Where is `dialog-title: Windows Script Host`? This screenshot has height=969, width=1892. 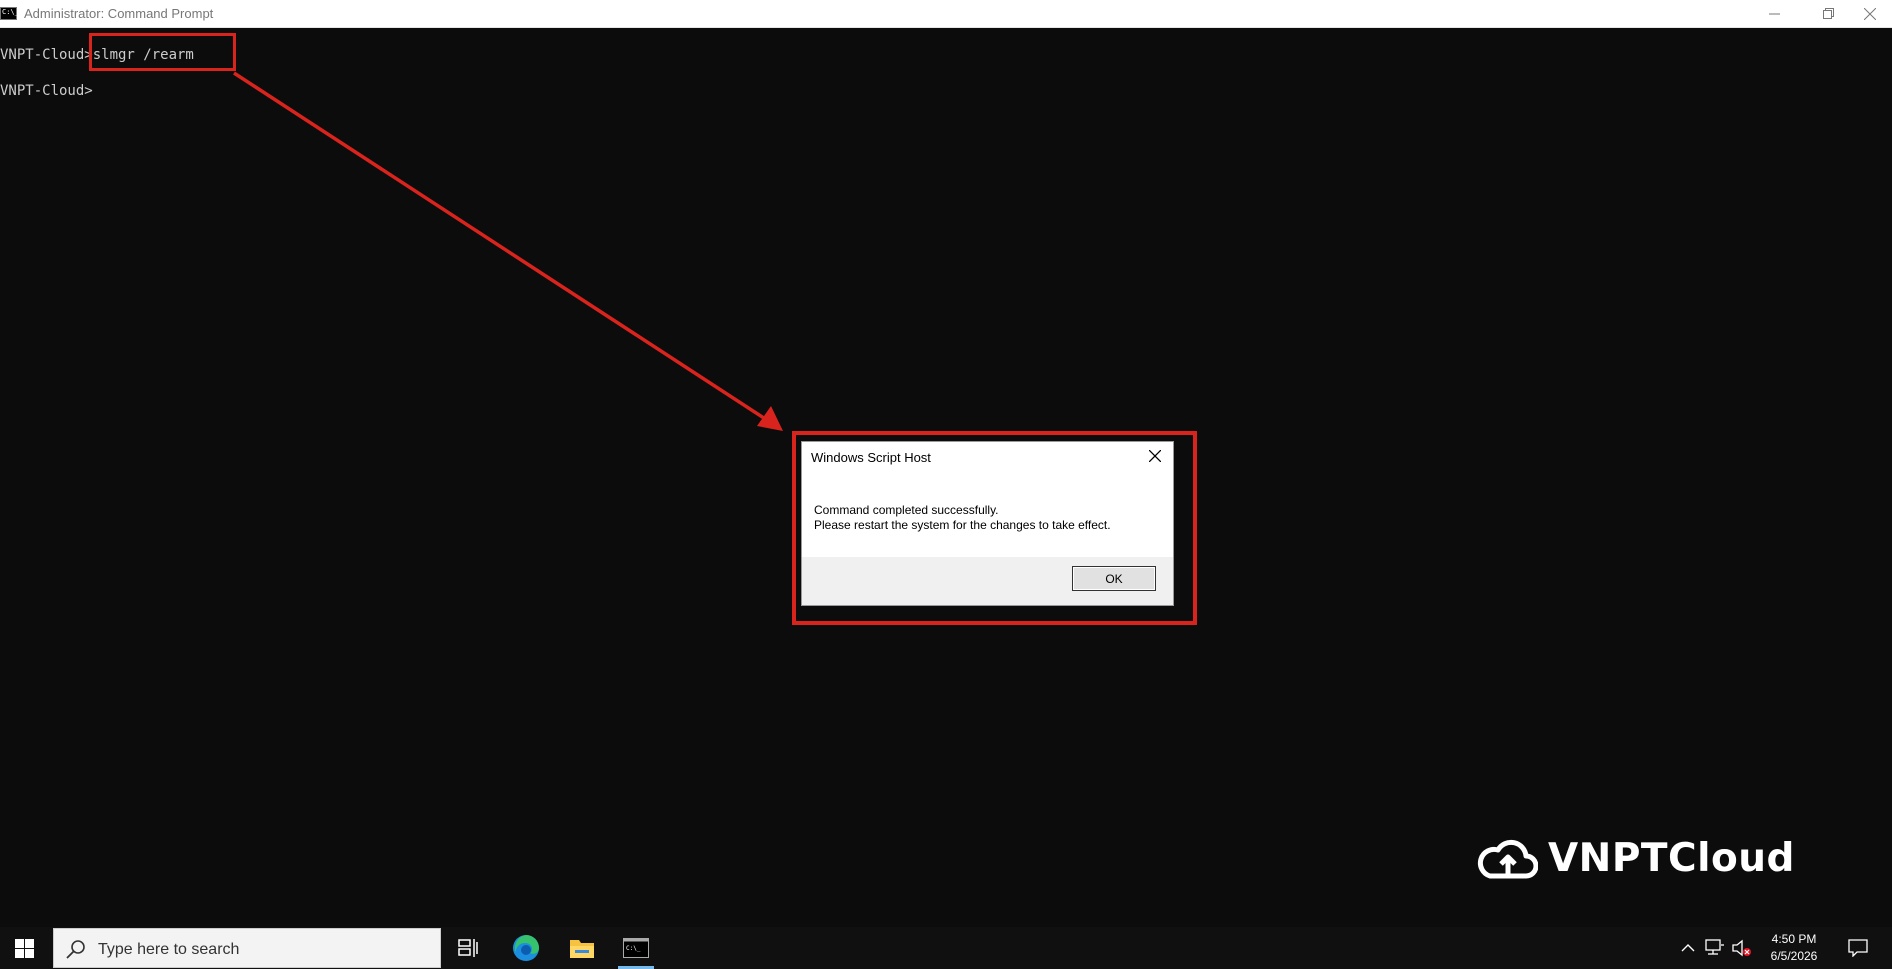 dialog-title: Windows Script Host is located at coordinates (871, 457).